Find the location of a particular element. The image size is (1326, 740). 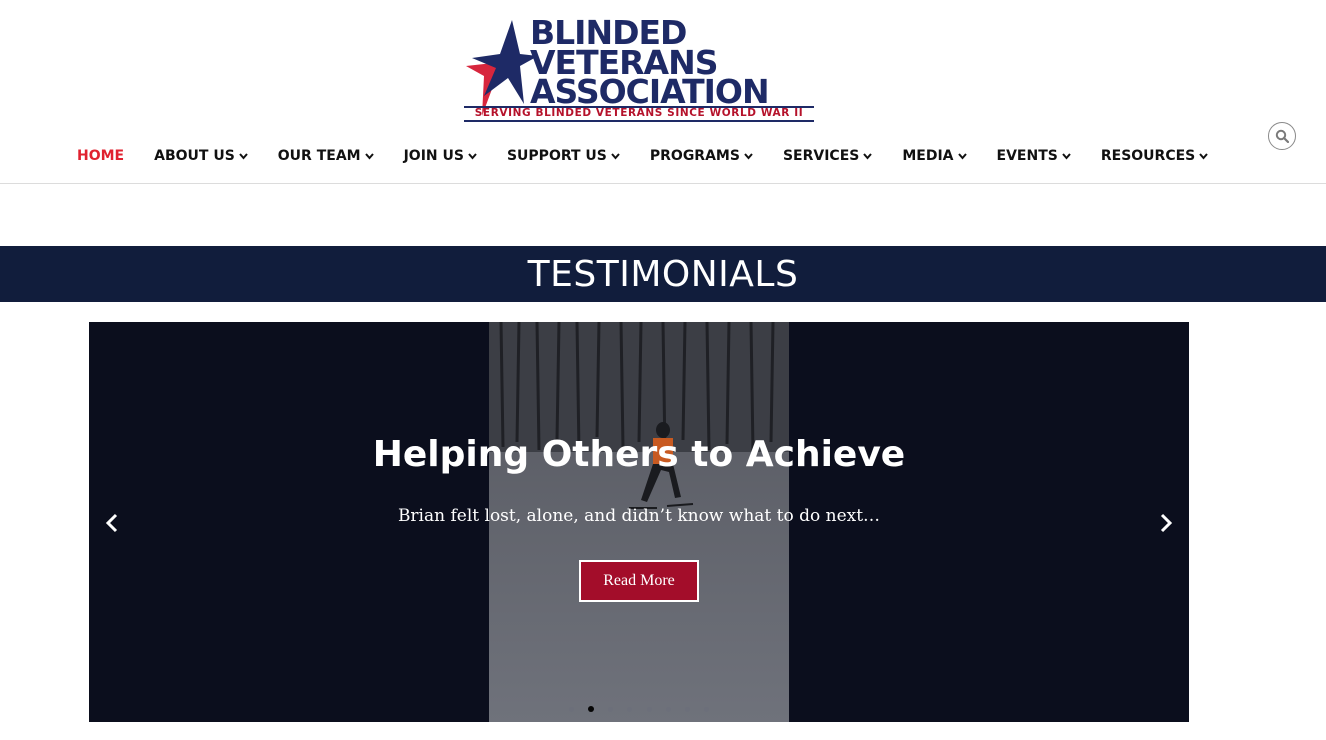

page-title: TESTIMONIALS is located at coordinates (663, 274).